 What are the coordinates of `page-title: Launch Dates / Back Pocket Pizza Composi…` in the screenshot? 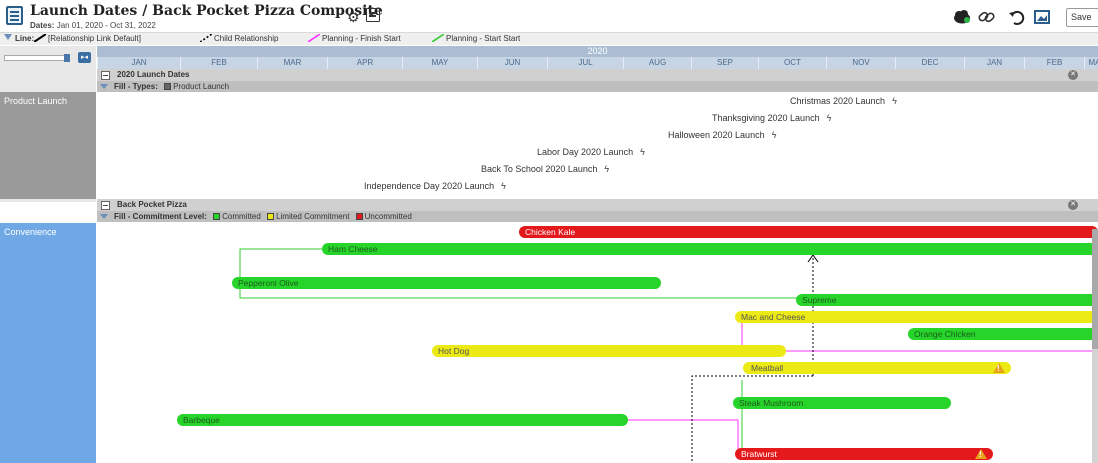 It's located at (206, 11).